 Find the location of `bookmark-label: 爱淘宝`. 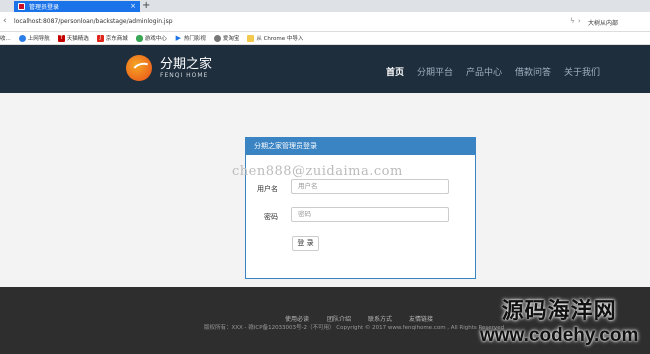

bookmark-label: 爱淘宝 is located at coordinates (231, 39).